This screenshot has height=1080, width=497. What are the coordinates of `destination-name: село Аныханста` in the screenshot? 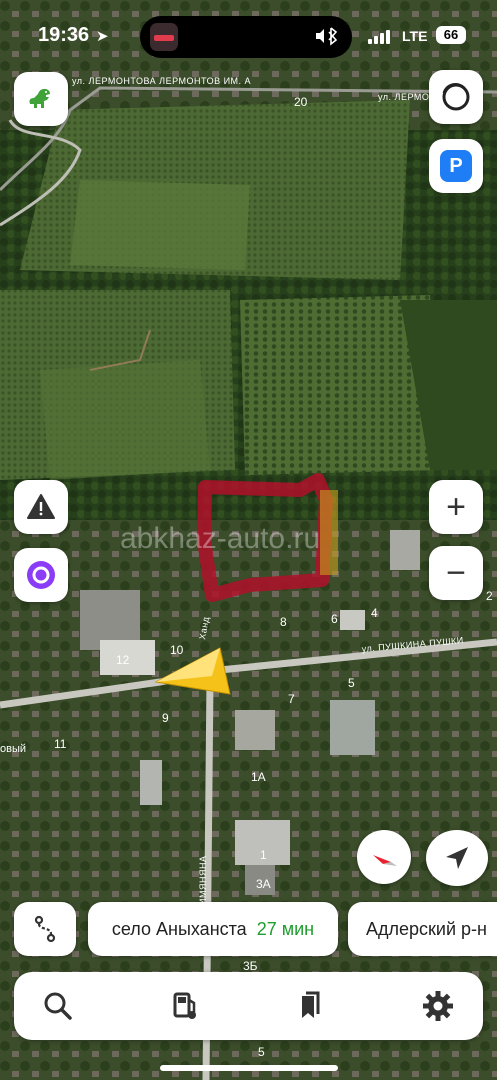 It's located at (179, 928).